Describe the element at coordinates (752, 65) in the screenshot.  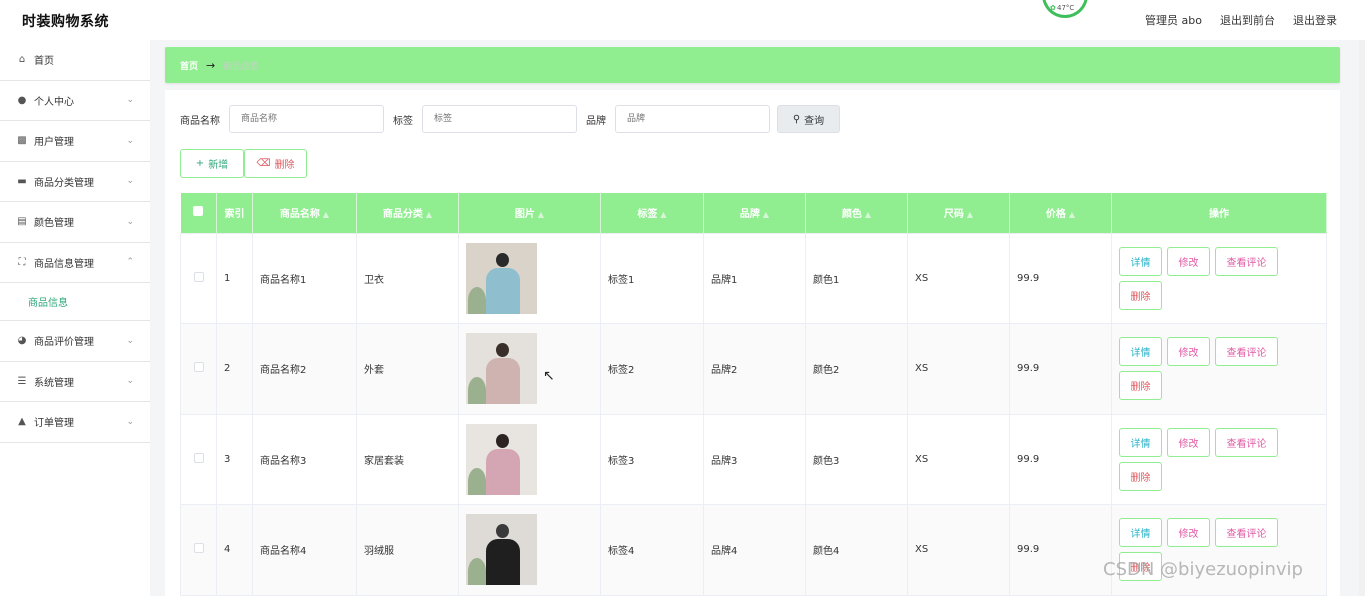
I see `breadcrumb: 首页 → 商品信息` at that location.